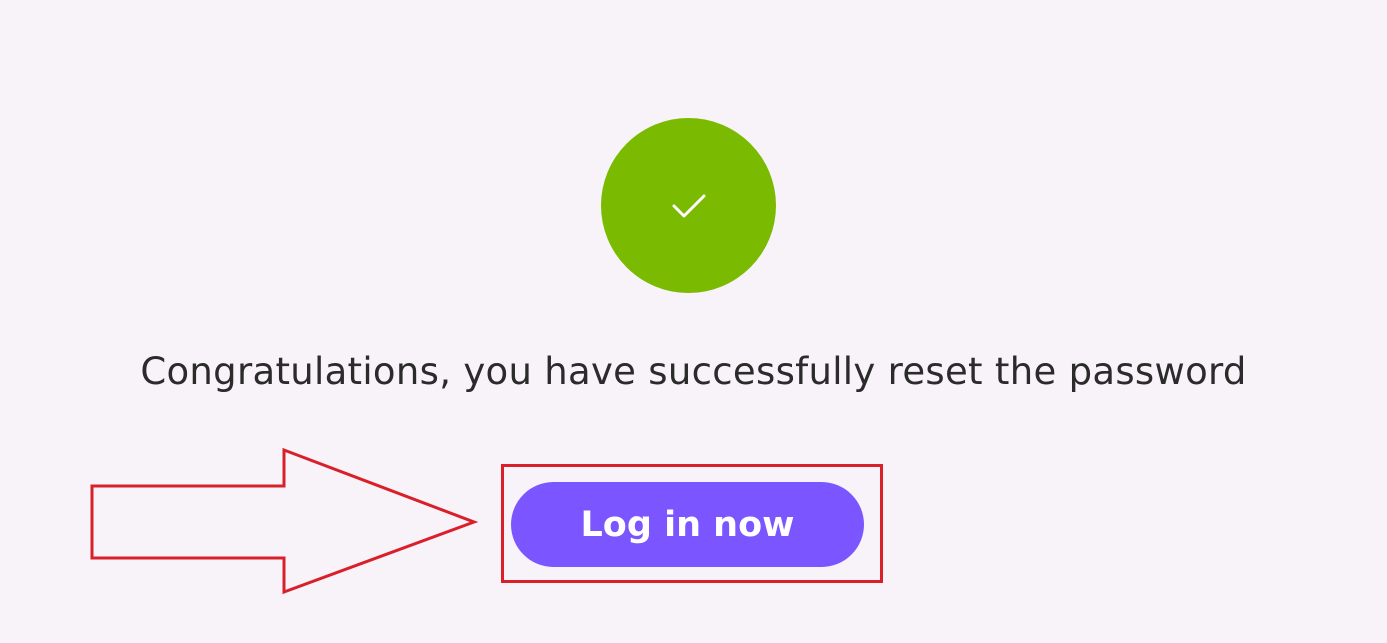  I want to click on check-icon, so click(688, 205).